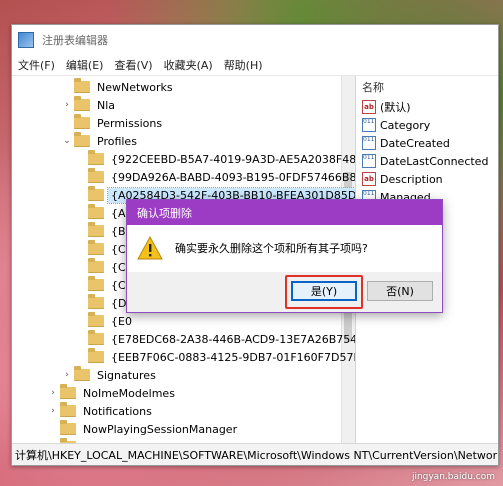  Describe the element at coordinates (231, 357) in the screenshot. I see `tree-node-label: {EEB7F06C-0883-4125-9DB7-01F160F7D57F}` at that location.